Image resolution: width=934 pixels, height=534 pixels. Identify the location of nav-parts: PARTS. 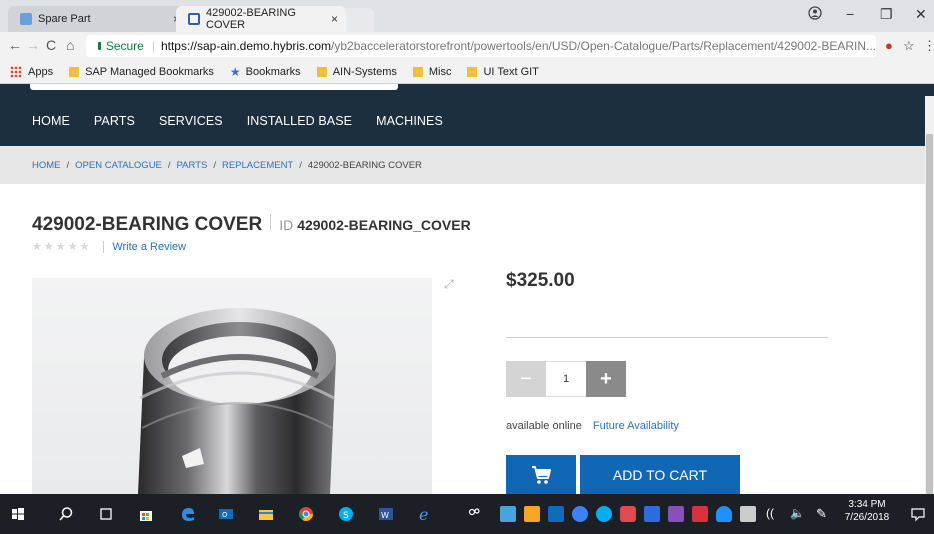
(114, 121).